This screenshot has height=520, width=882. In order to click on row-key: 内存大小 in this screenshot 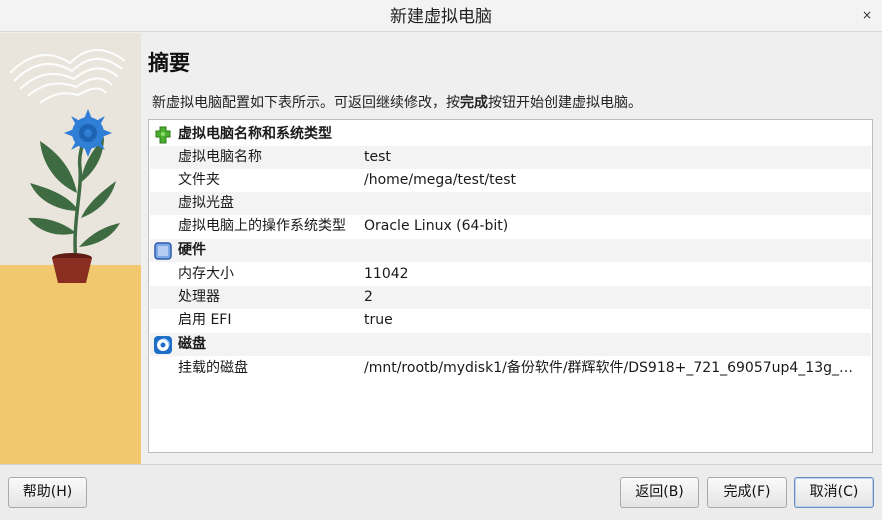, I will do `click(206, 274)`.